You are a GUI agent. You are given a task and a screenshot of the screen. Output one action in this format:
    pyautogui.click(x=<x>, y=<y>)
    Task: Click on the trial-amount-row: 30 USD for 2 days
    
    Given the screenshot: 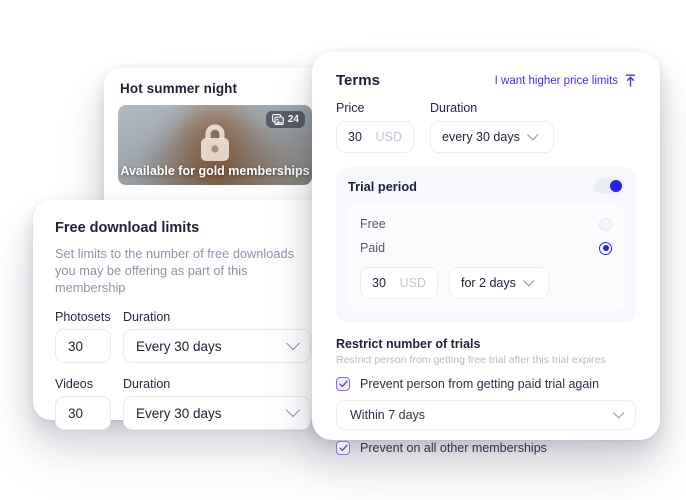 What is the action you would take?
    pyautogui.click(x=486, y=283)
    